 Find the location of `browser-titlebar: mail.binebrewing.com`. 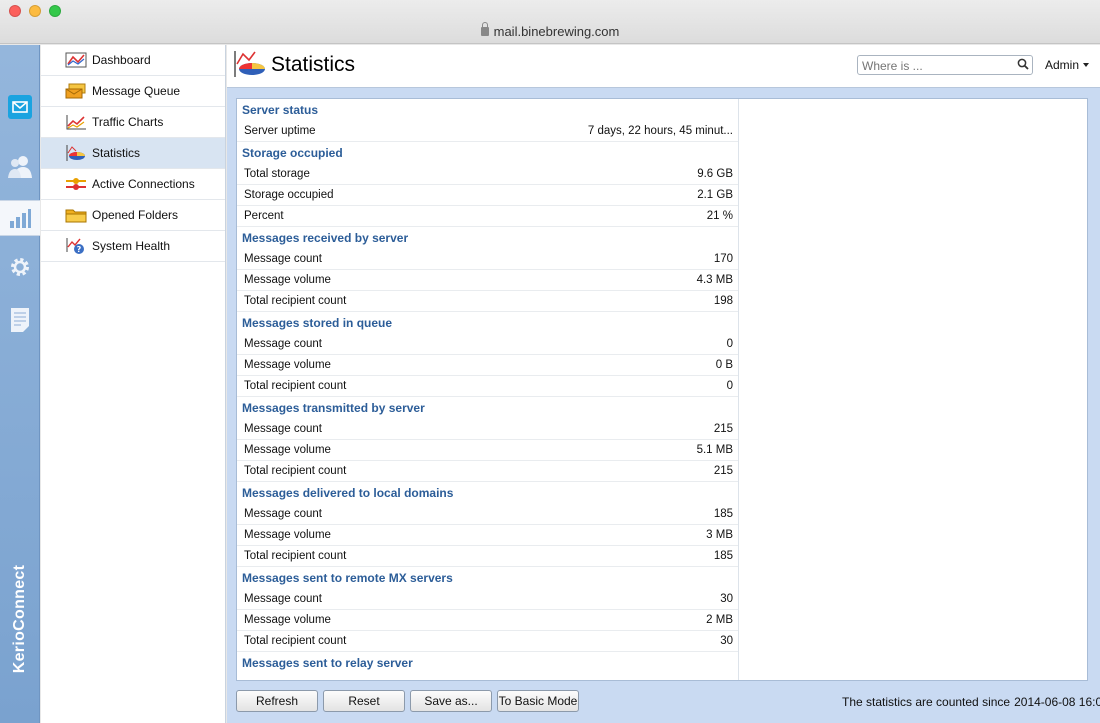

browser-titlebar: mail.binebrewing.com is located at coordinates (550, 22).